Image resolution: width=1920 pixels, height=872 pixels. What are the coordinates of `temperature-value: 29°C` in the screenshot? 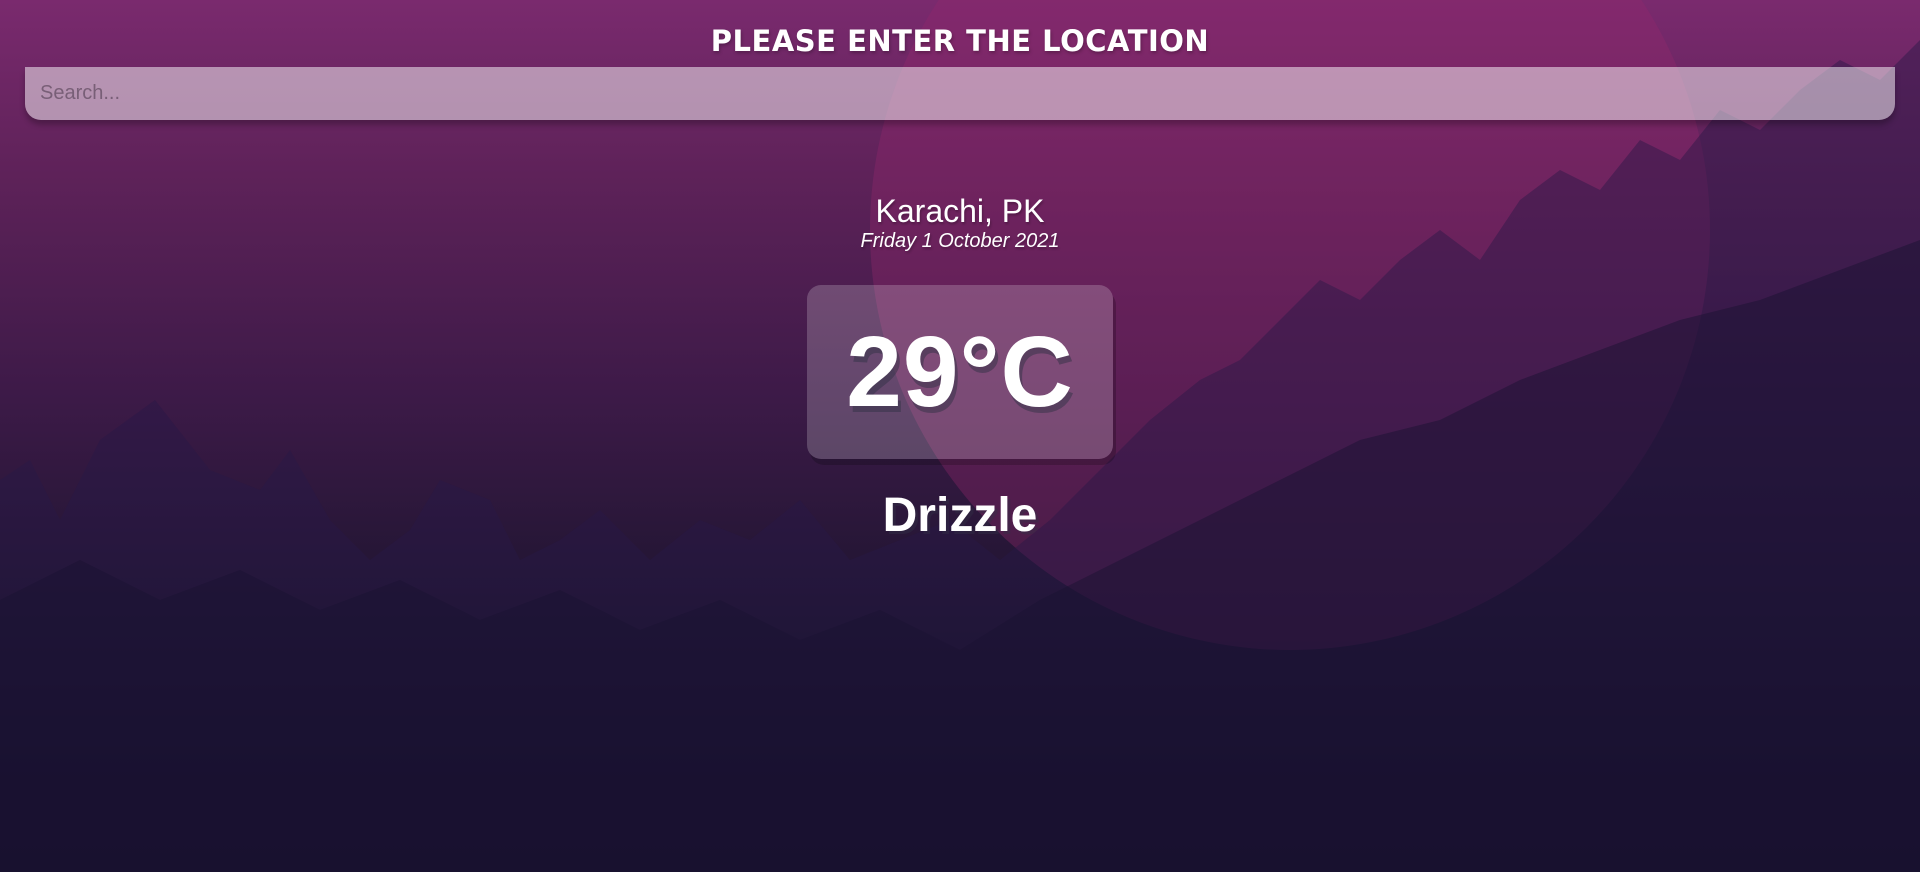 It's located at (960, 371).